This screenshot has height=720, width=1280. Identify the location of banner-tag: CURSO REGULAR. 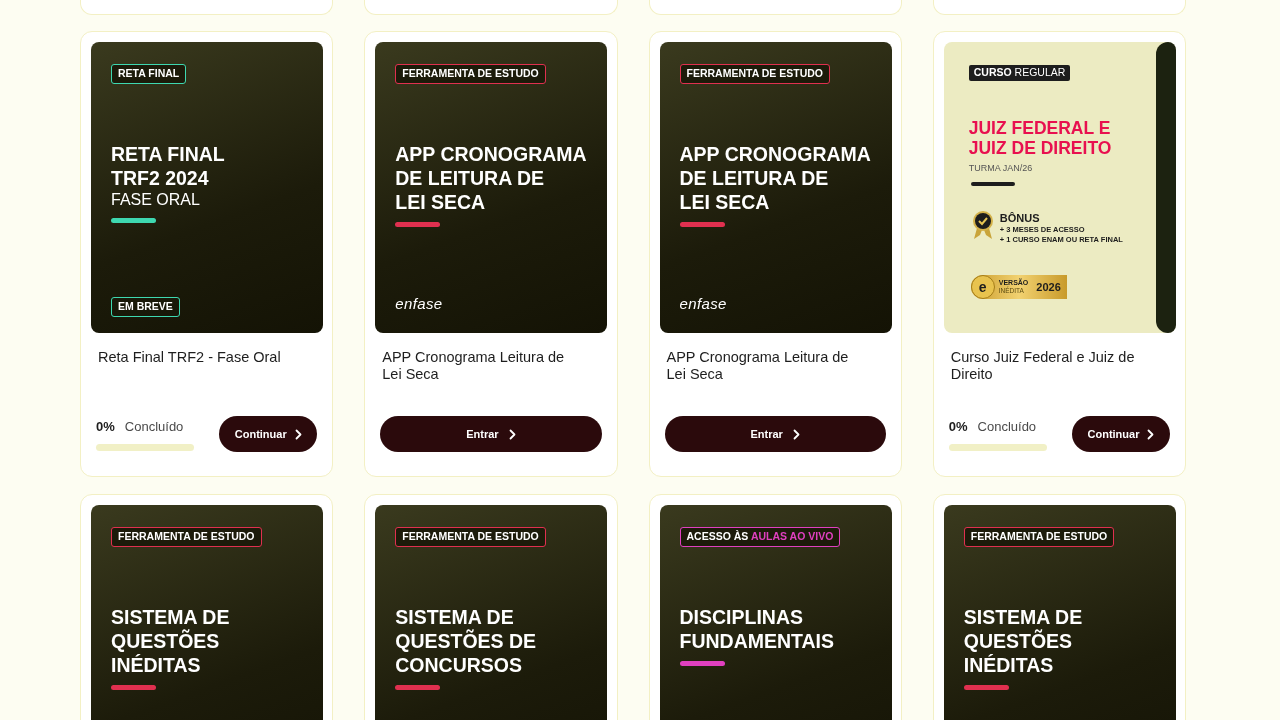
(1019, 73).